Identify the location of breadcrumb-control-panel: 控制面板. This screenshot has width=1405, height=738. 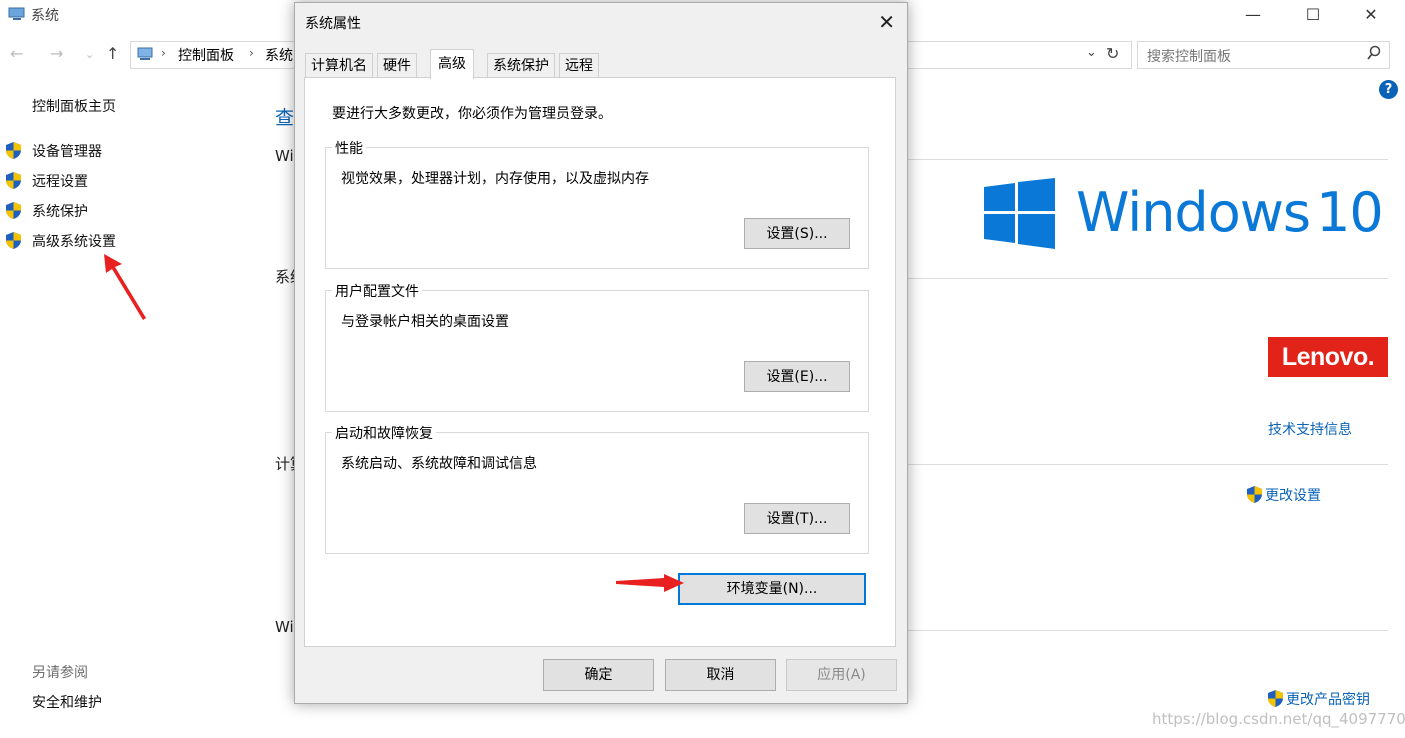
(206, 55).